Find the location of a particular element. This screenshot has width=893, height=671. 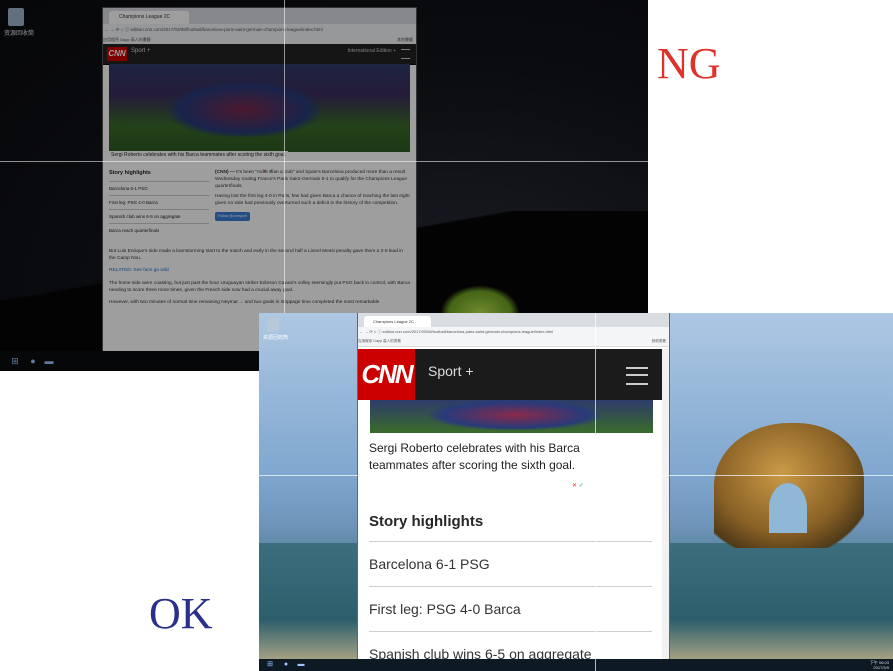

accept-icon: ✓ is located at coordinates (581, 486).